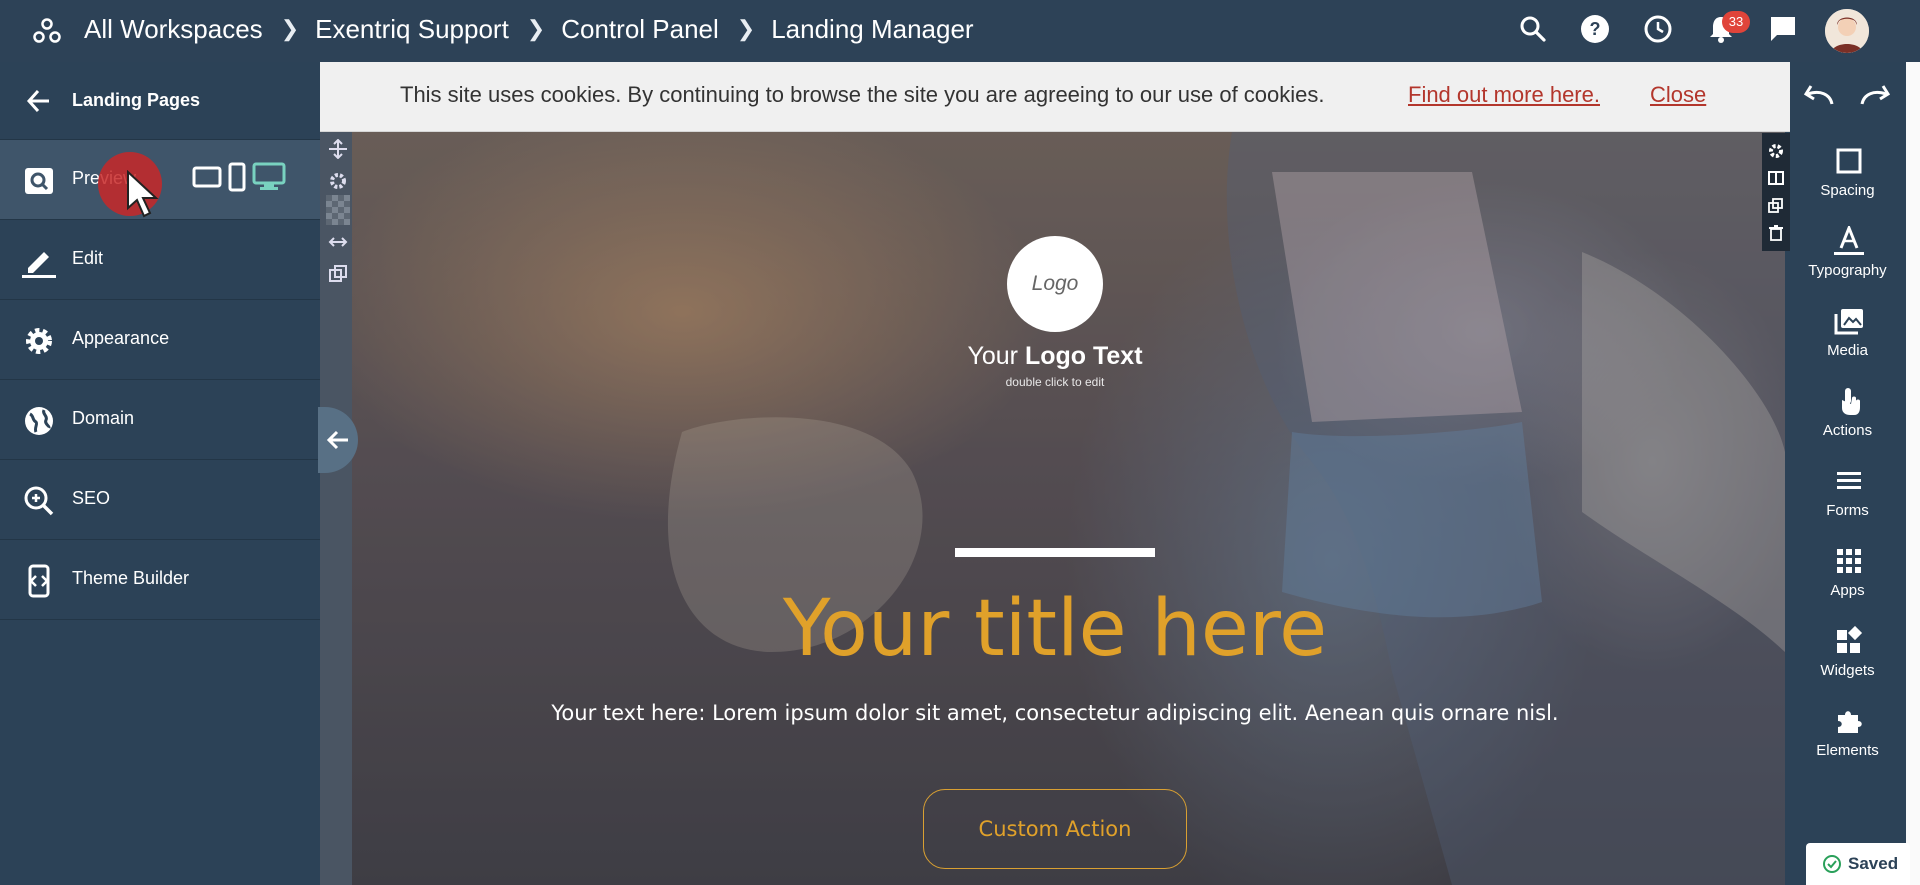  Describe the element at coordinates (121, 338) in the screenshot. I see `sidebar-item-label: Appearance` at that location.